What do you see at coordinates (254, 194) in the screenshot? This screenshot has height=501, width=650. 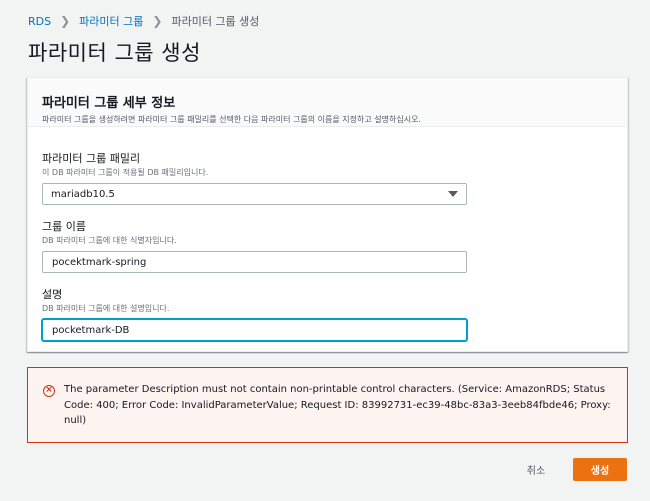 I see `family-select: mariadb10.5` at bounding box center [254, 194].